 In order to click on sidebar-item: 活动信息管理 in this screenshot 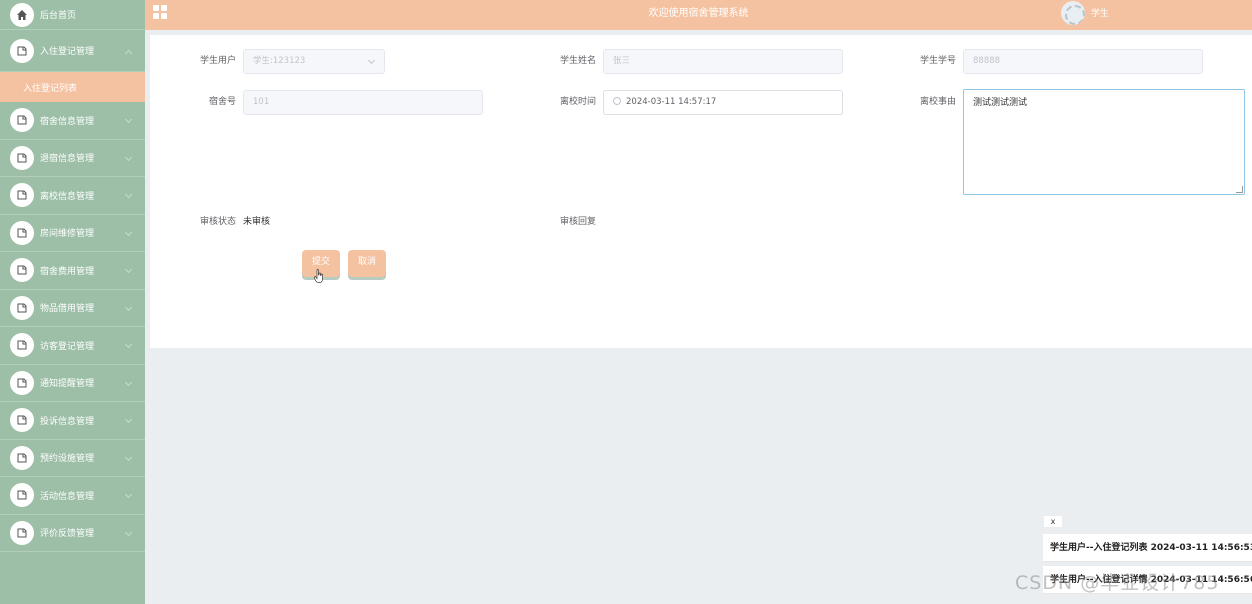, I will do `click(72, 496)`.